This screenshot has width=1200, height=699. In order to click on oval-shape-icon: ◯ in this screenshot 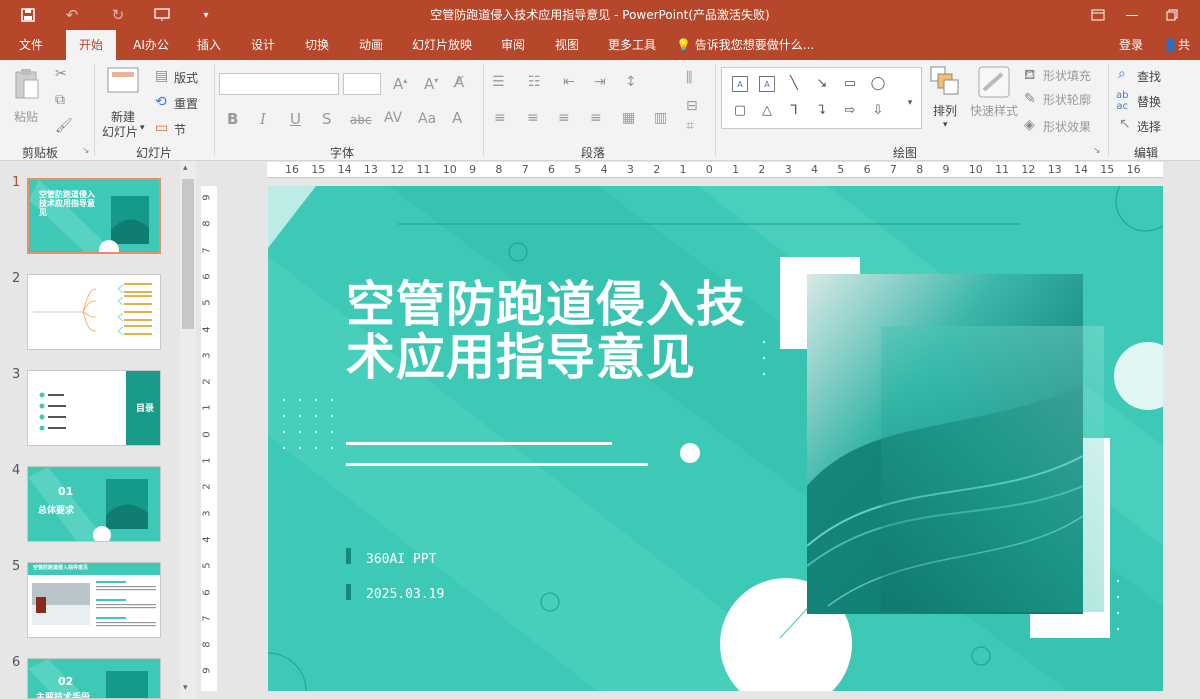, I will do `click(878, 84)`.